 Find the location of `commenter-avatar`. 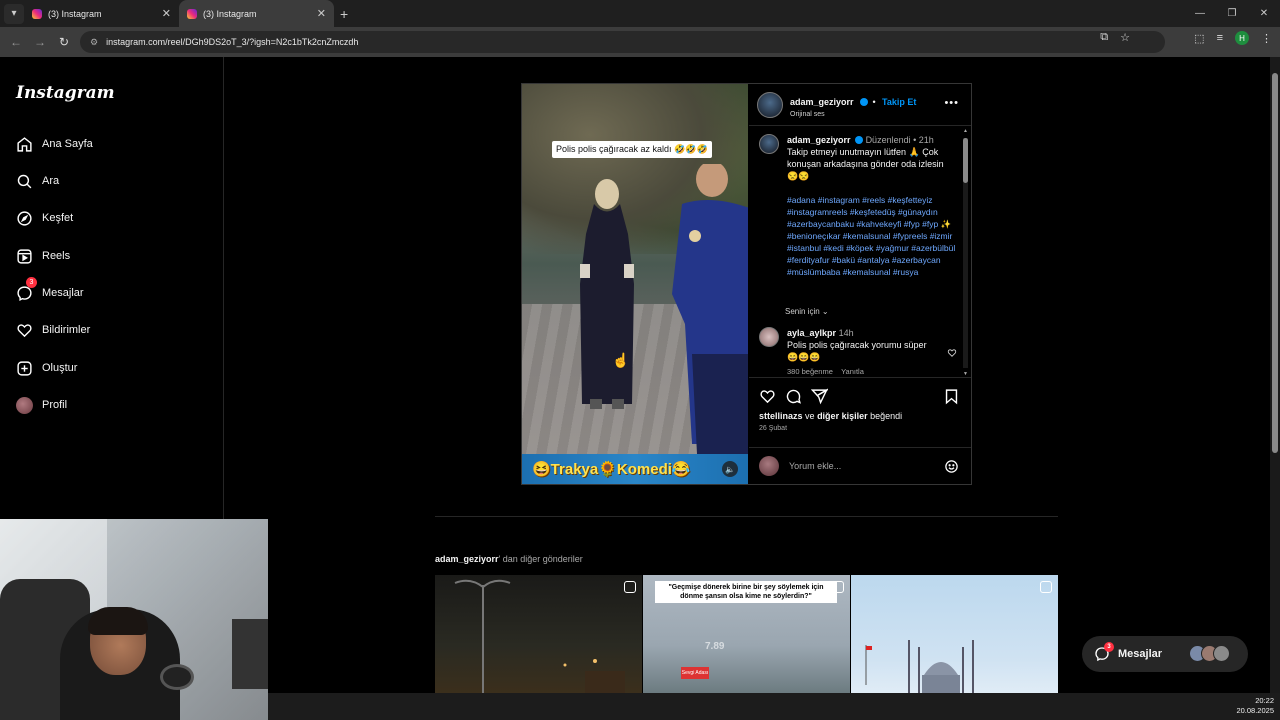

commenter-avatar is located at coordinates (769, 337).